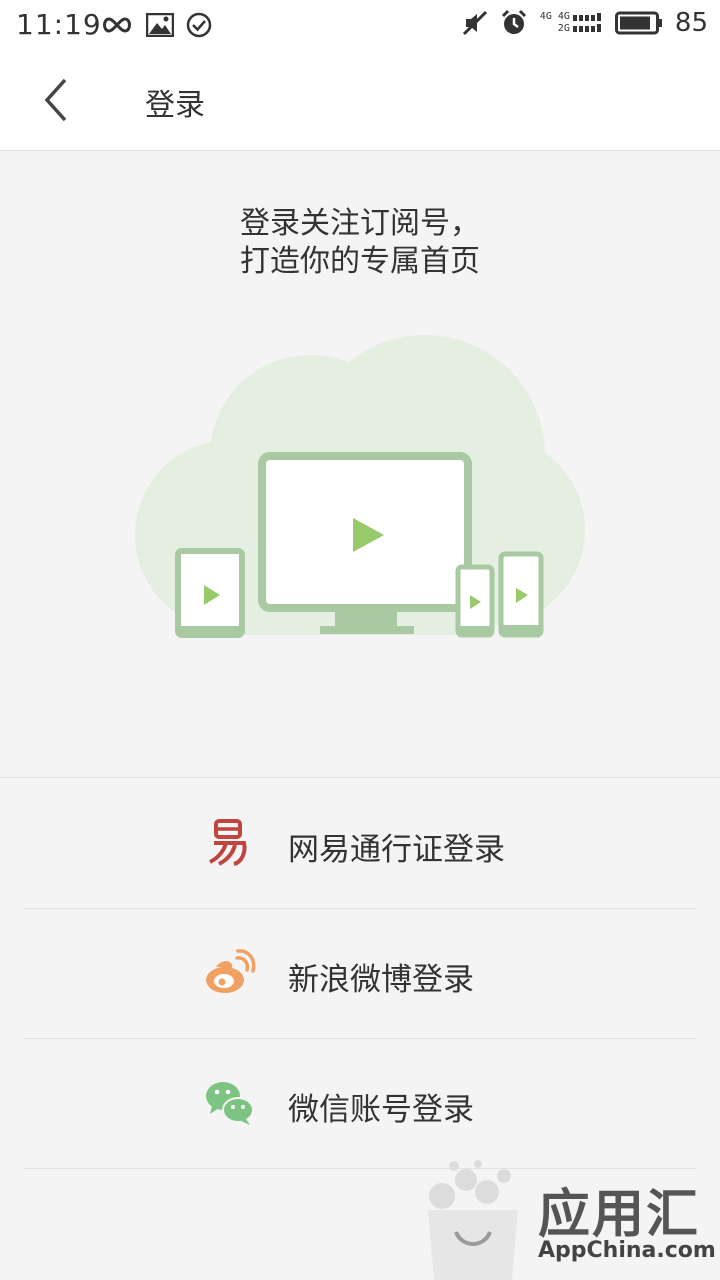 The width and height of the screenshot is (720, 1280). Describe the element at coordinates (59, 24) in the screenshot. I see `status-time: 11:19` at that location.